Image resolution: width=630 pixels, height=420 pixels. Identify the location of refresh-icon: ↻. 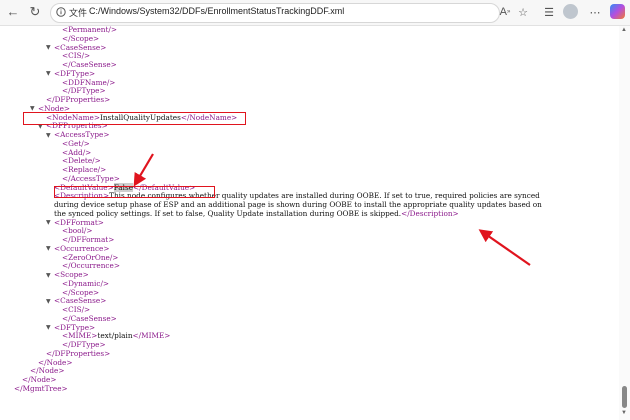
(35, 12).